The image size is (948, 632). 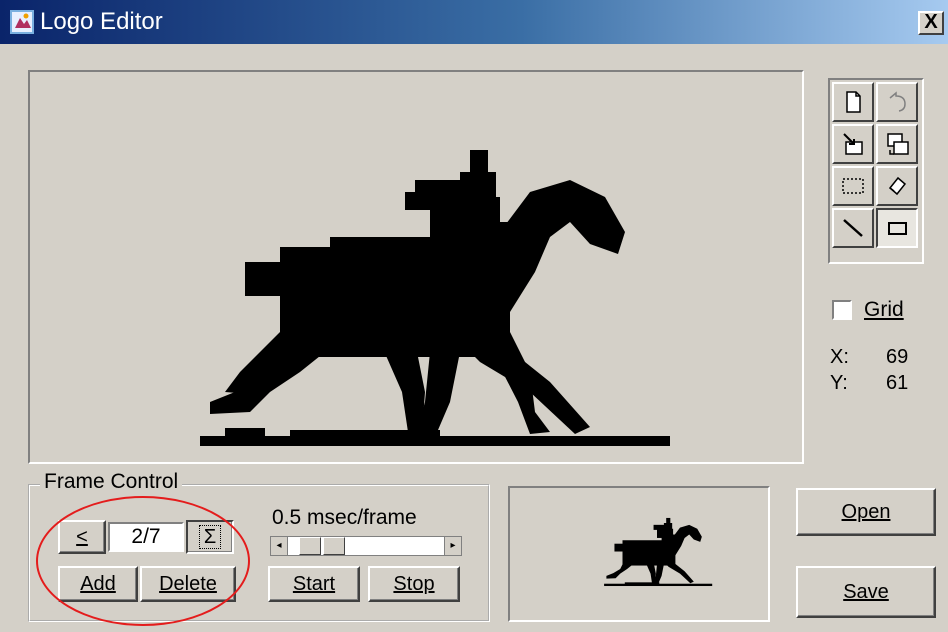 What do you see at coordinates (279, 546) in the screenshot?
I see `slider-left-arrow: ◂` at bounding box center [279, 546].